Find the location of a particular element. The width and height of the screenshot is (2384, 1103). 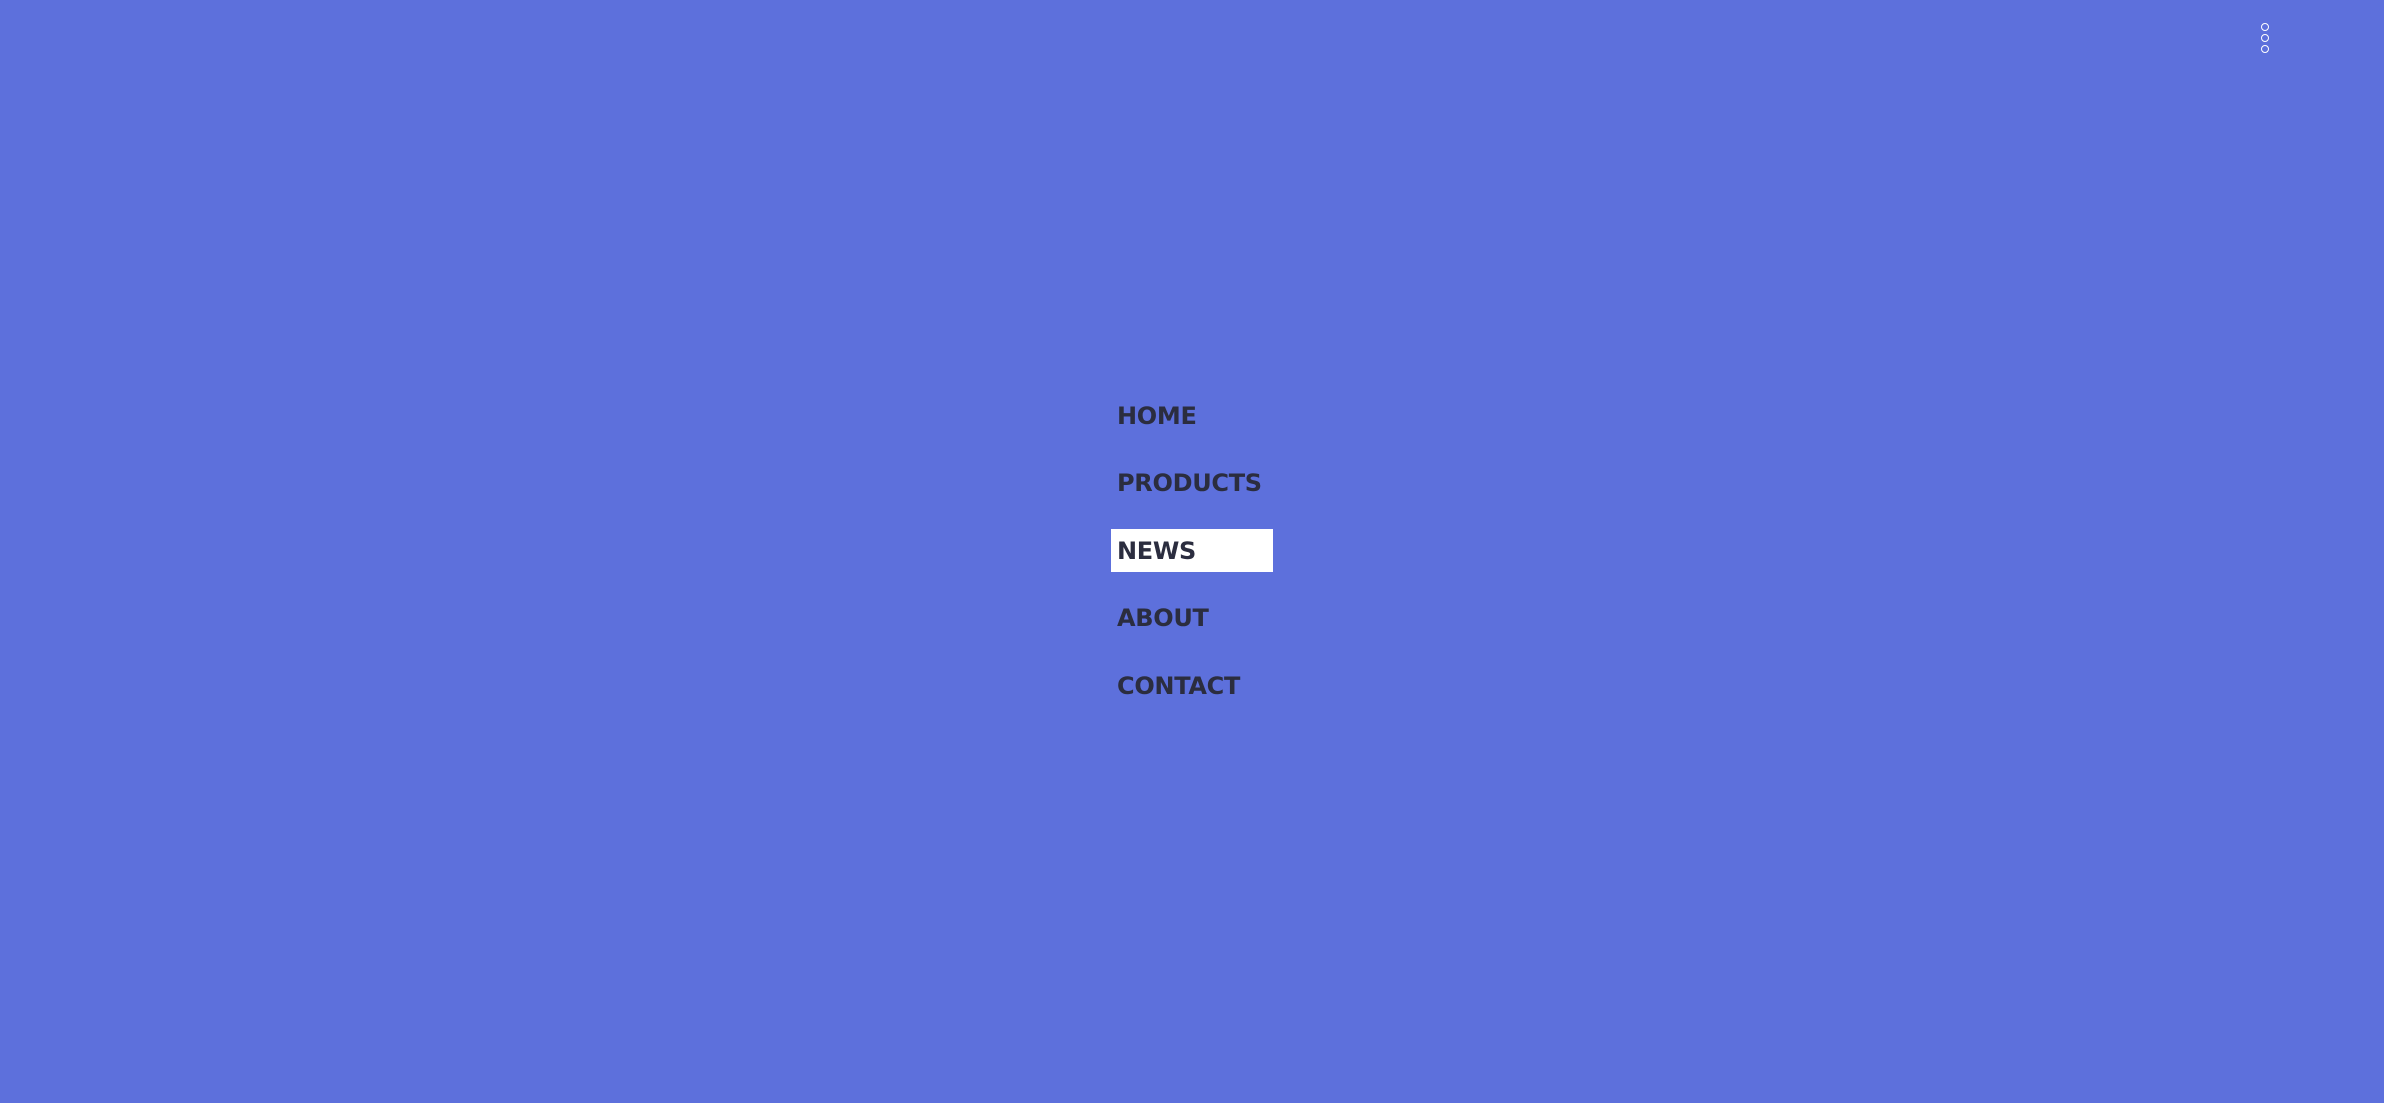

nav-item-news: NEWS is located at coordinates (1192, 550).